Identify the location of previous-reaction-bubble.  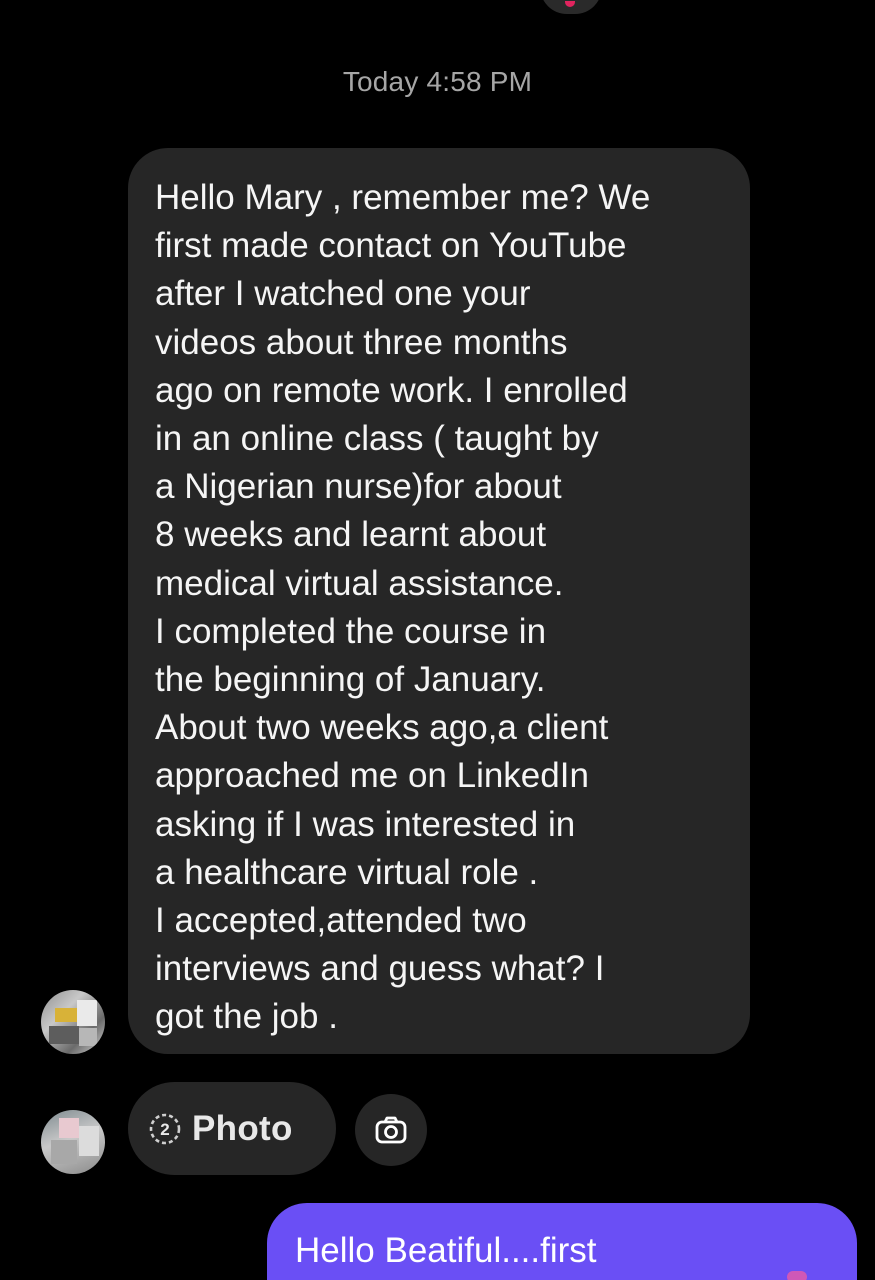
(571, 7).